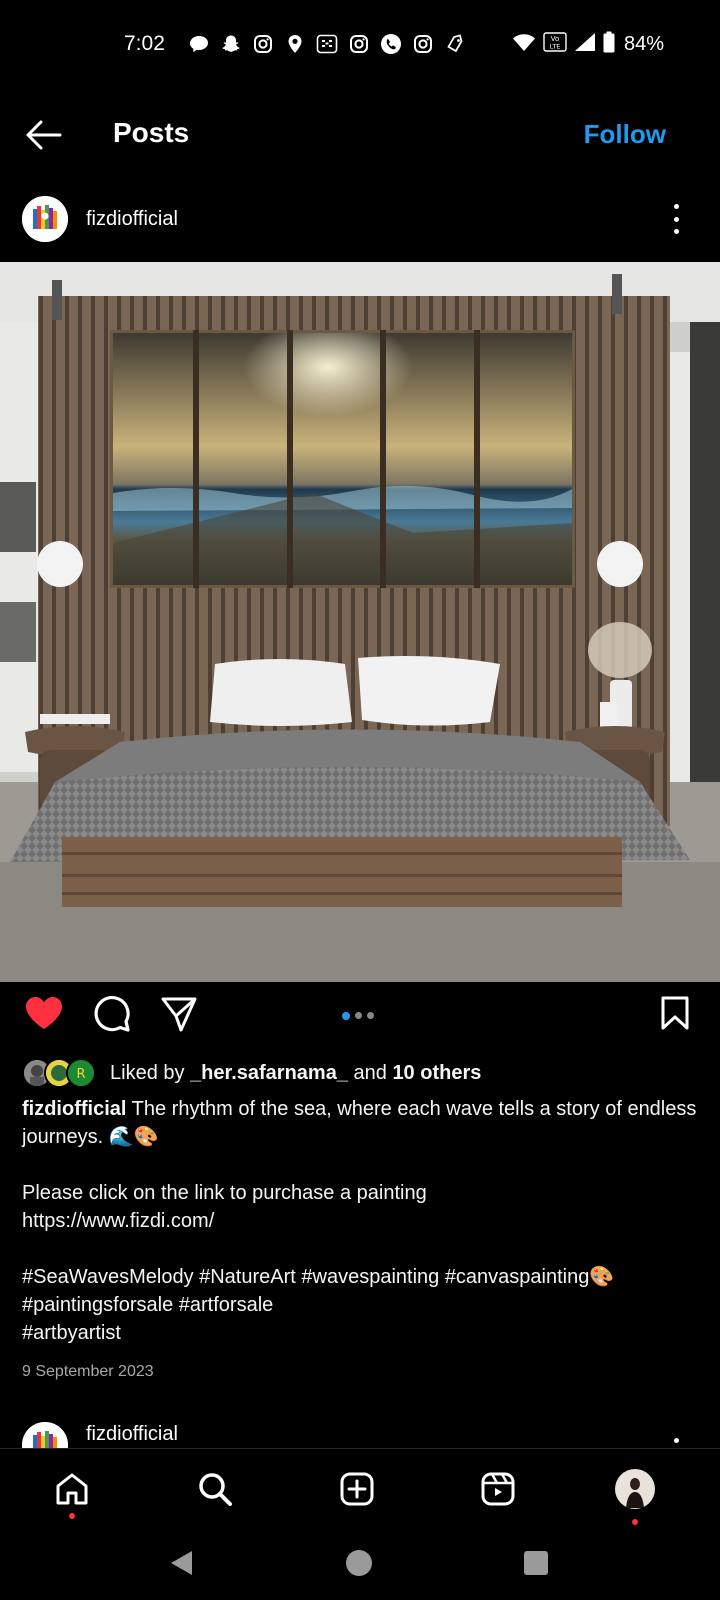  Describe the element at coordinates (625, 134) in the screenshot. I see `follow-button: Follow` at that location.